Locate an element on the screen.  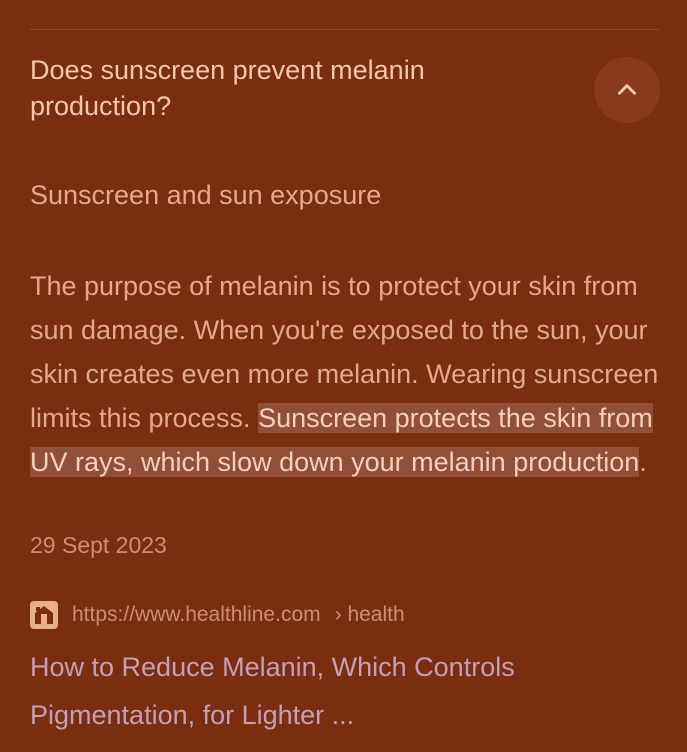
answer-trailing-text: . is located at coordinates (643, 462).